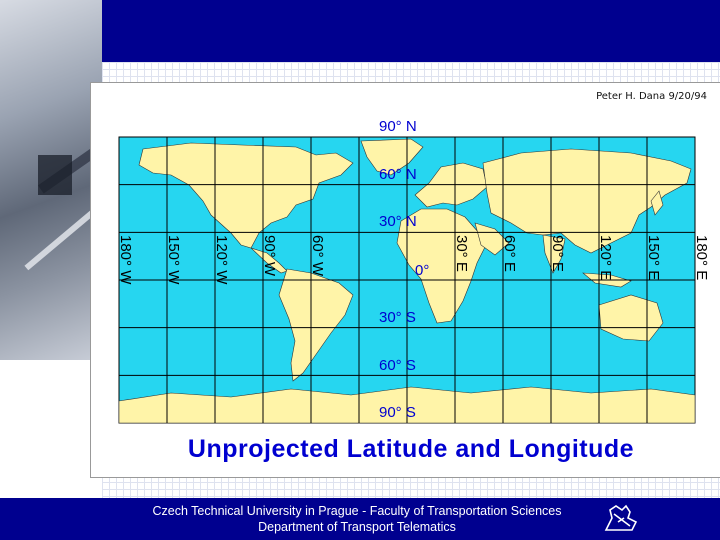 This screenshot has width=720, height=540. What do you see at coordinates (357, 527) in the screenshot?
I see `footer-line-2: Department of Transport Telematics` at bounding box center [357, 527].